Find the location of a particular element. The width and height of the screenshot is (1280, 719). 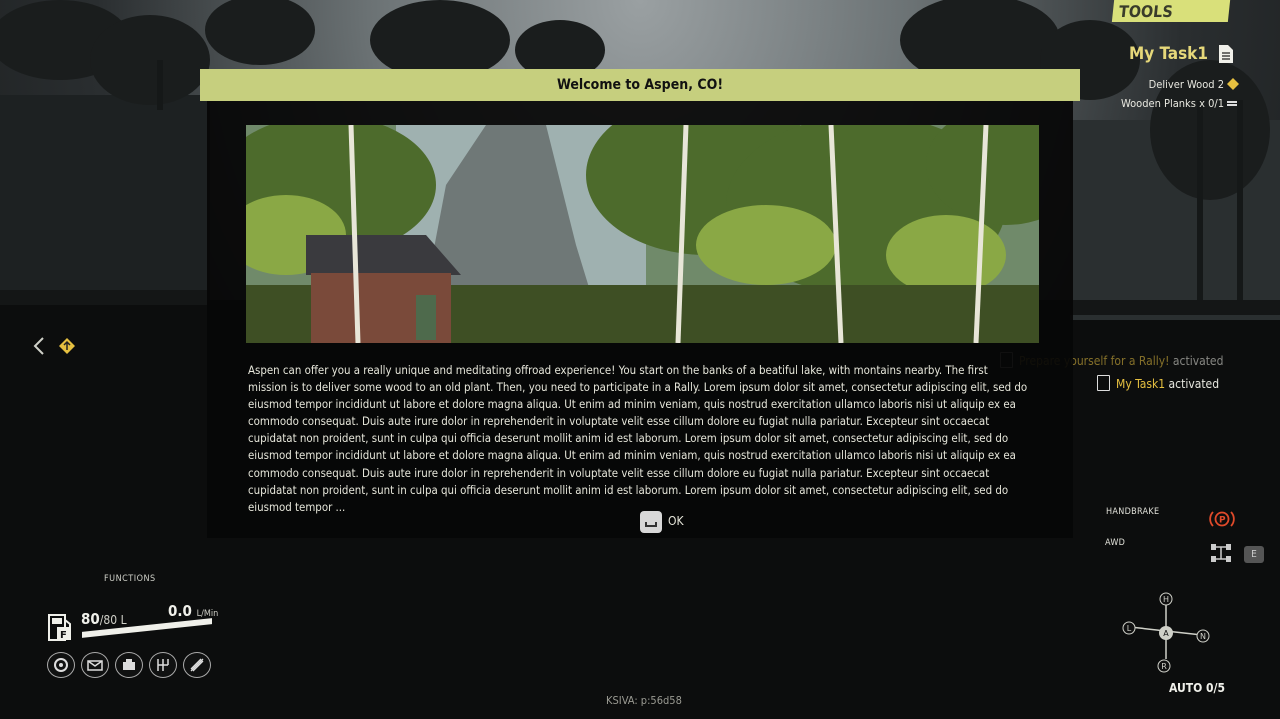

waypoint-marker-icon is located at coordinates (67, 346).